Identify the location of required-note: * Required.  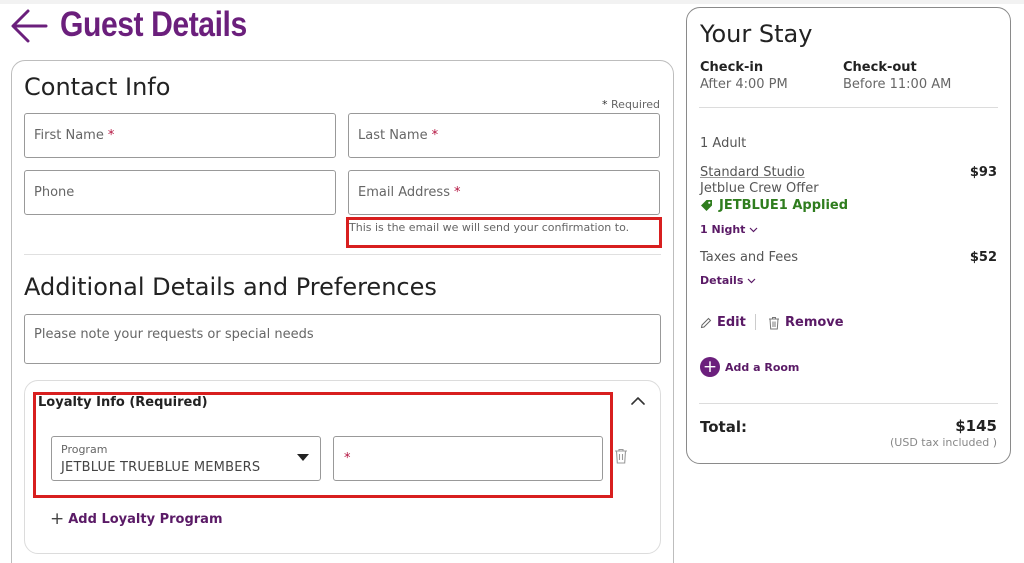
(631, 104).